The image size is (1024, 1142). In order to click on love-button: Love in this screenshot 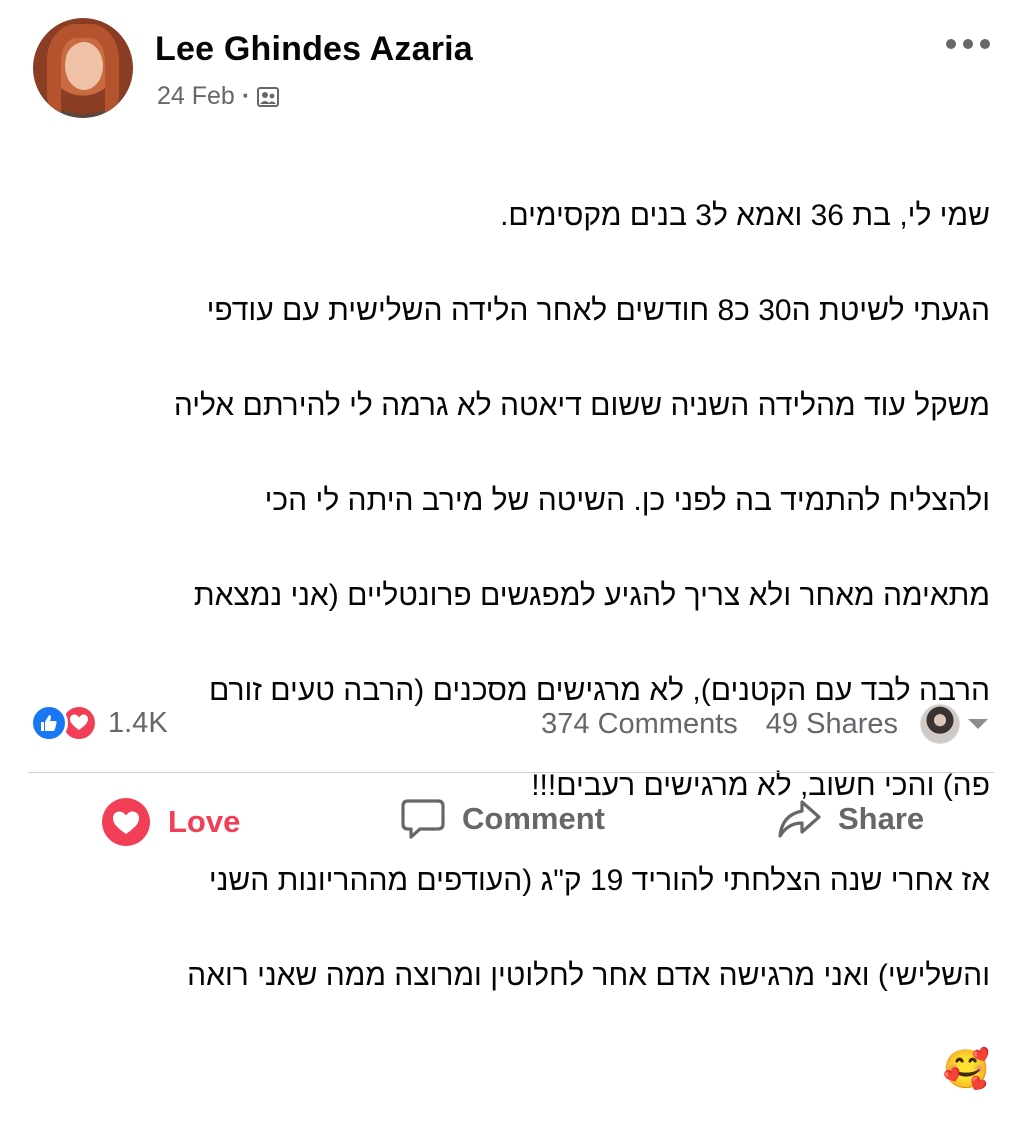, I will do `click(170, 822)`.